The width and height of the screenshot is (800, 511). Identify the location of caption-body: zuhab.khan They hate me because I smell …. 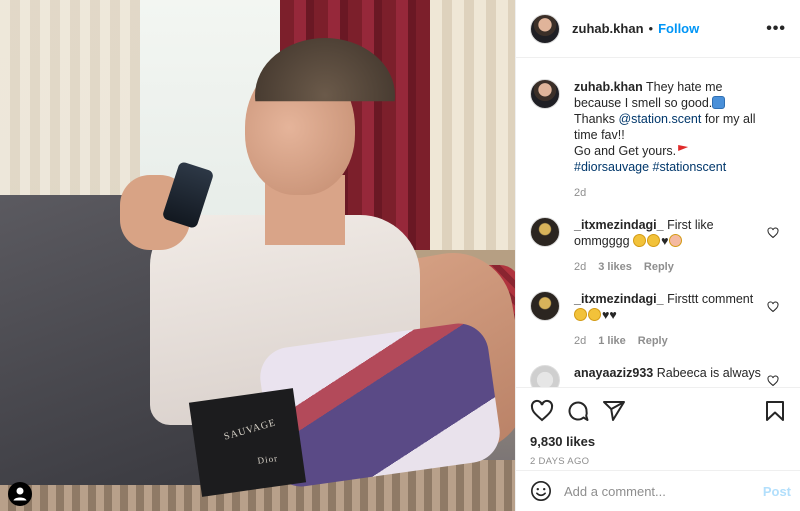
(680, 140).